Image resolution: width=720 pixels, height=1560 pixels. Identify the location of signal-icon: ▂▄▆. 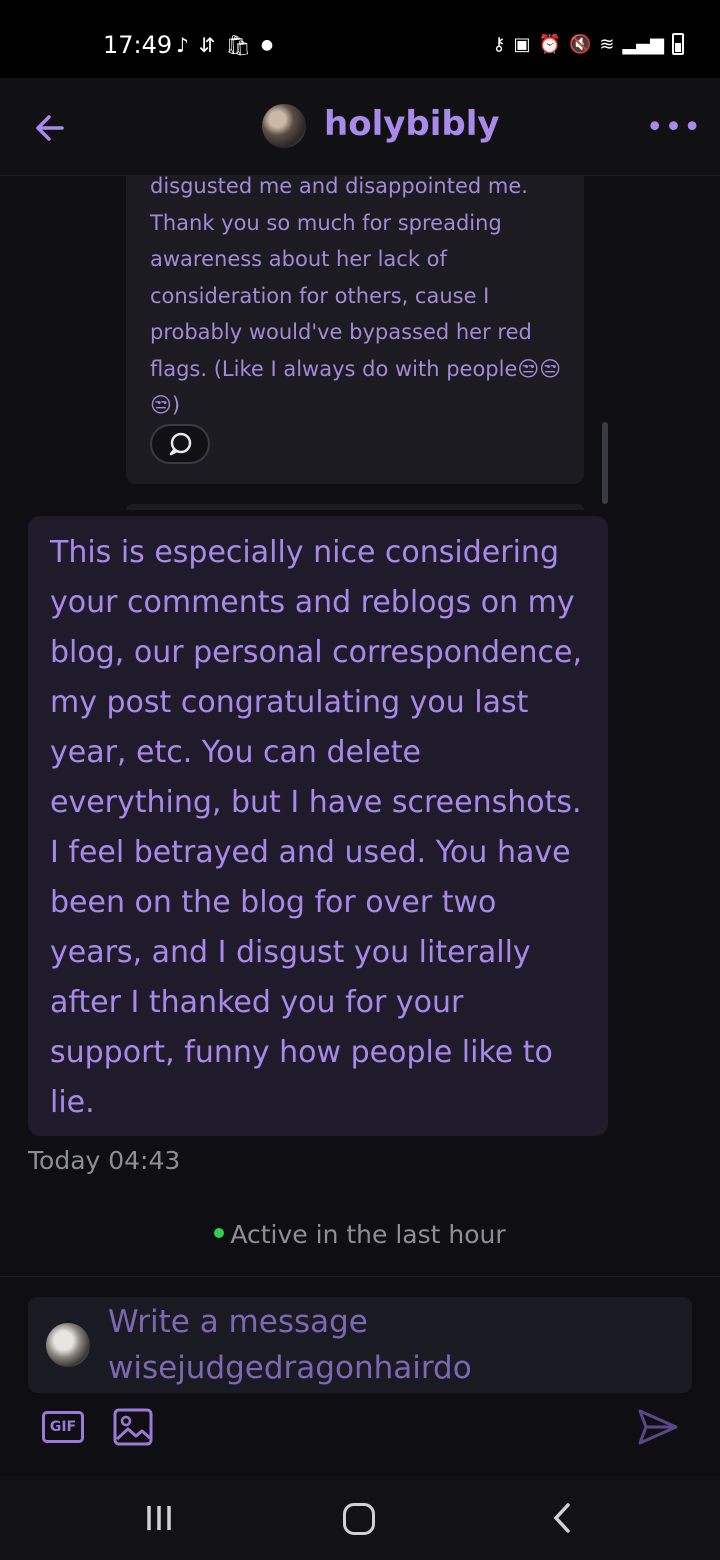
(643, 44).